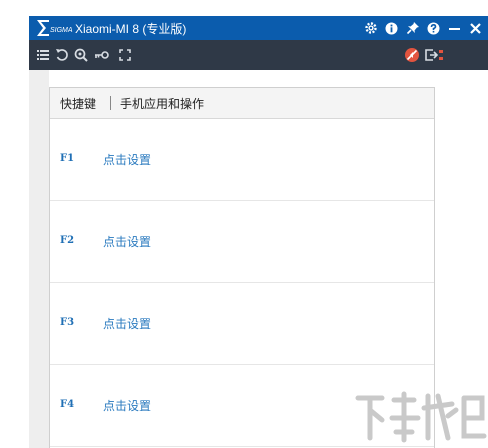  Describe the element at coordinates (67, 322) in the screenshot. I see `shortcut-key: F3` at that location.